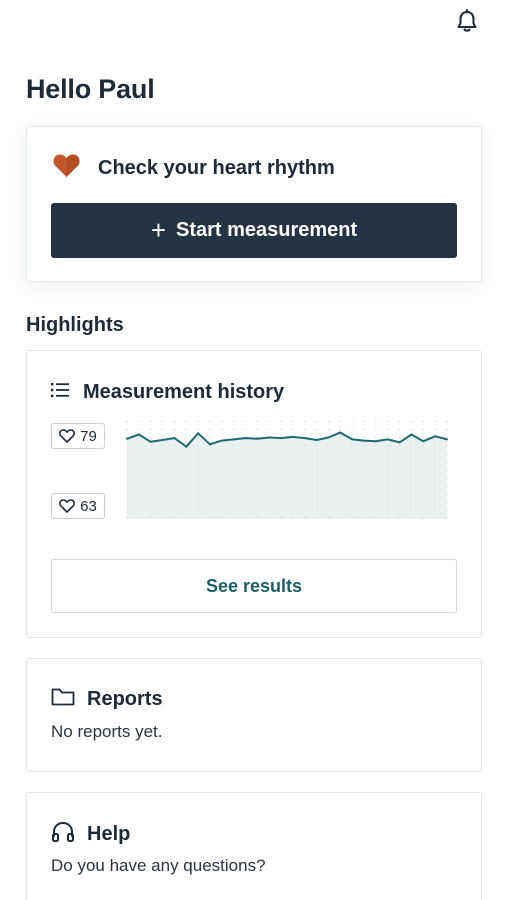 This screenshot has width=507, height=900. Describe the element at coordinates (184, 392) in the screenshot. I see `history-title: Measurement history` at that location.